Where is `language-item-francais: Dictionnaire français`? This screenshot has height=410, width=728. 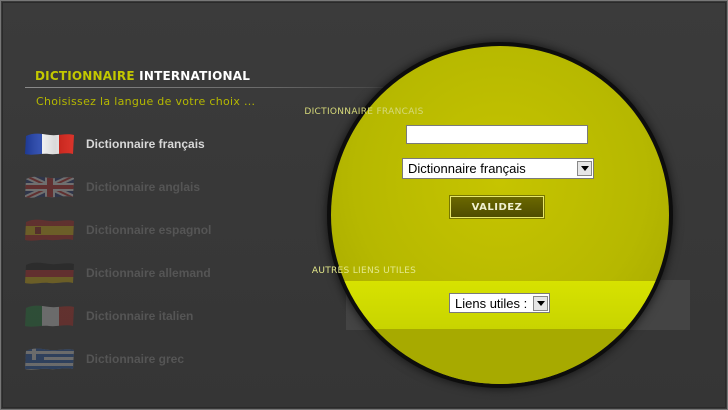
language-item-francais: Dictionnaire français is located at coordinates (184, 144).